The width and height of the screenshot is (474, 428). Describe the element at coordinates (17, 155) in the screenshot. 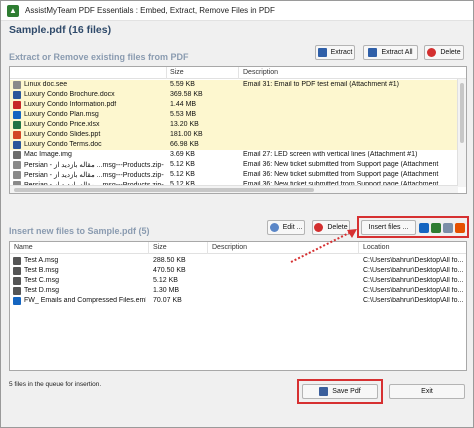

I see `image-file-icon` at that location.